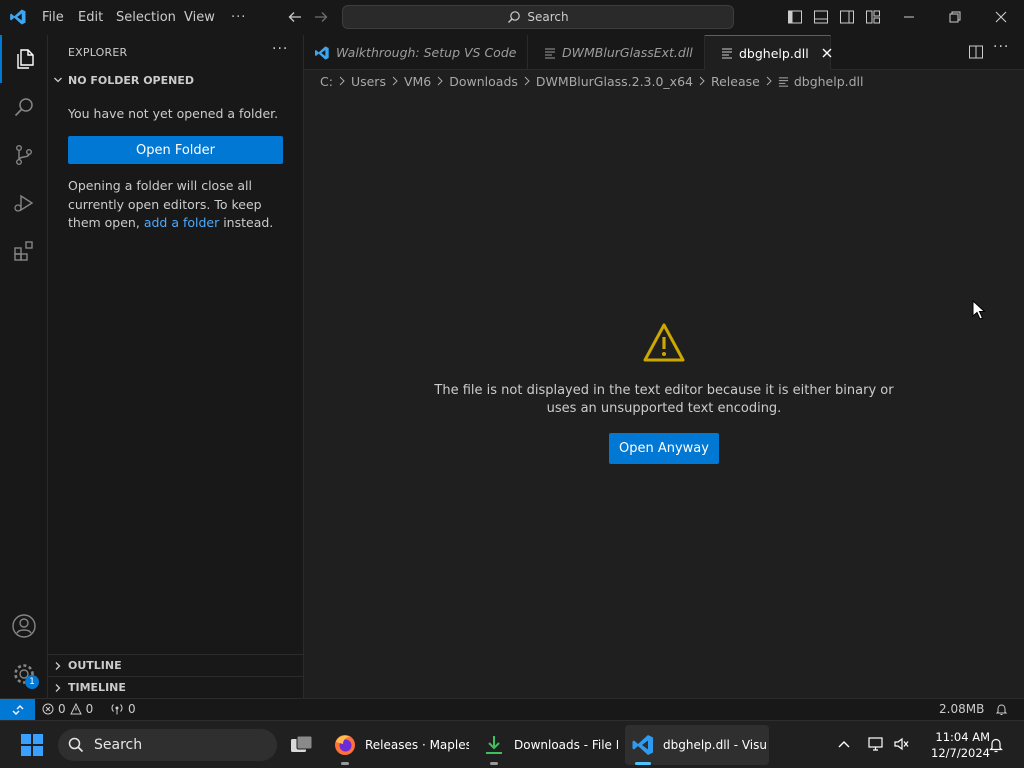 The image size is (1024, 768). Describe the element at coordinates (146, 17) in the screenshot. I see `menu-selection: Selection` at that location.